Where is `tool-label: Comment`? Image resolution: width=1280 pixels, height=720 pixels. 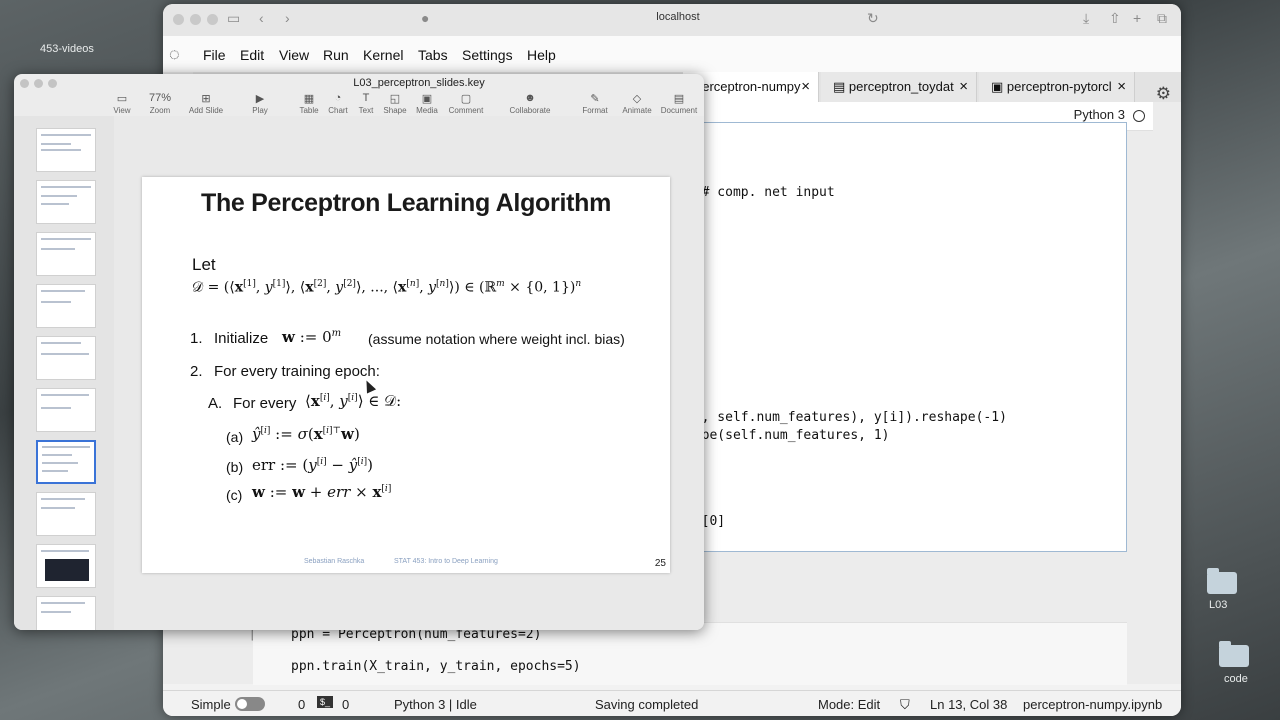
tool-label: Comment is located at coordinates (466, 110).